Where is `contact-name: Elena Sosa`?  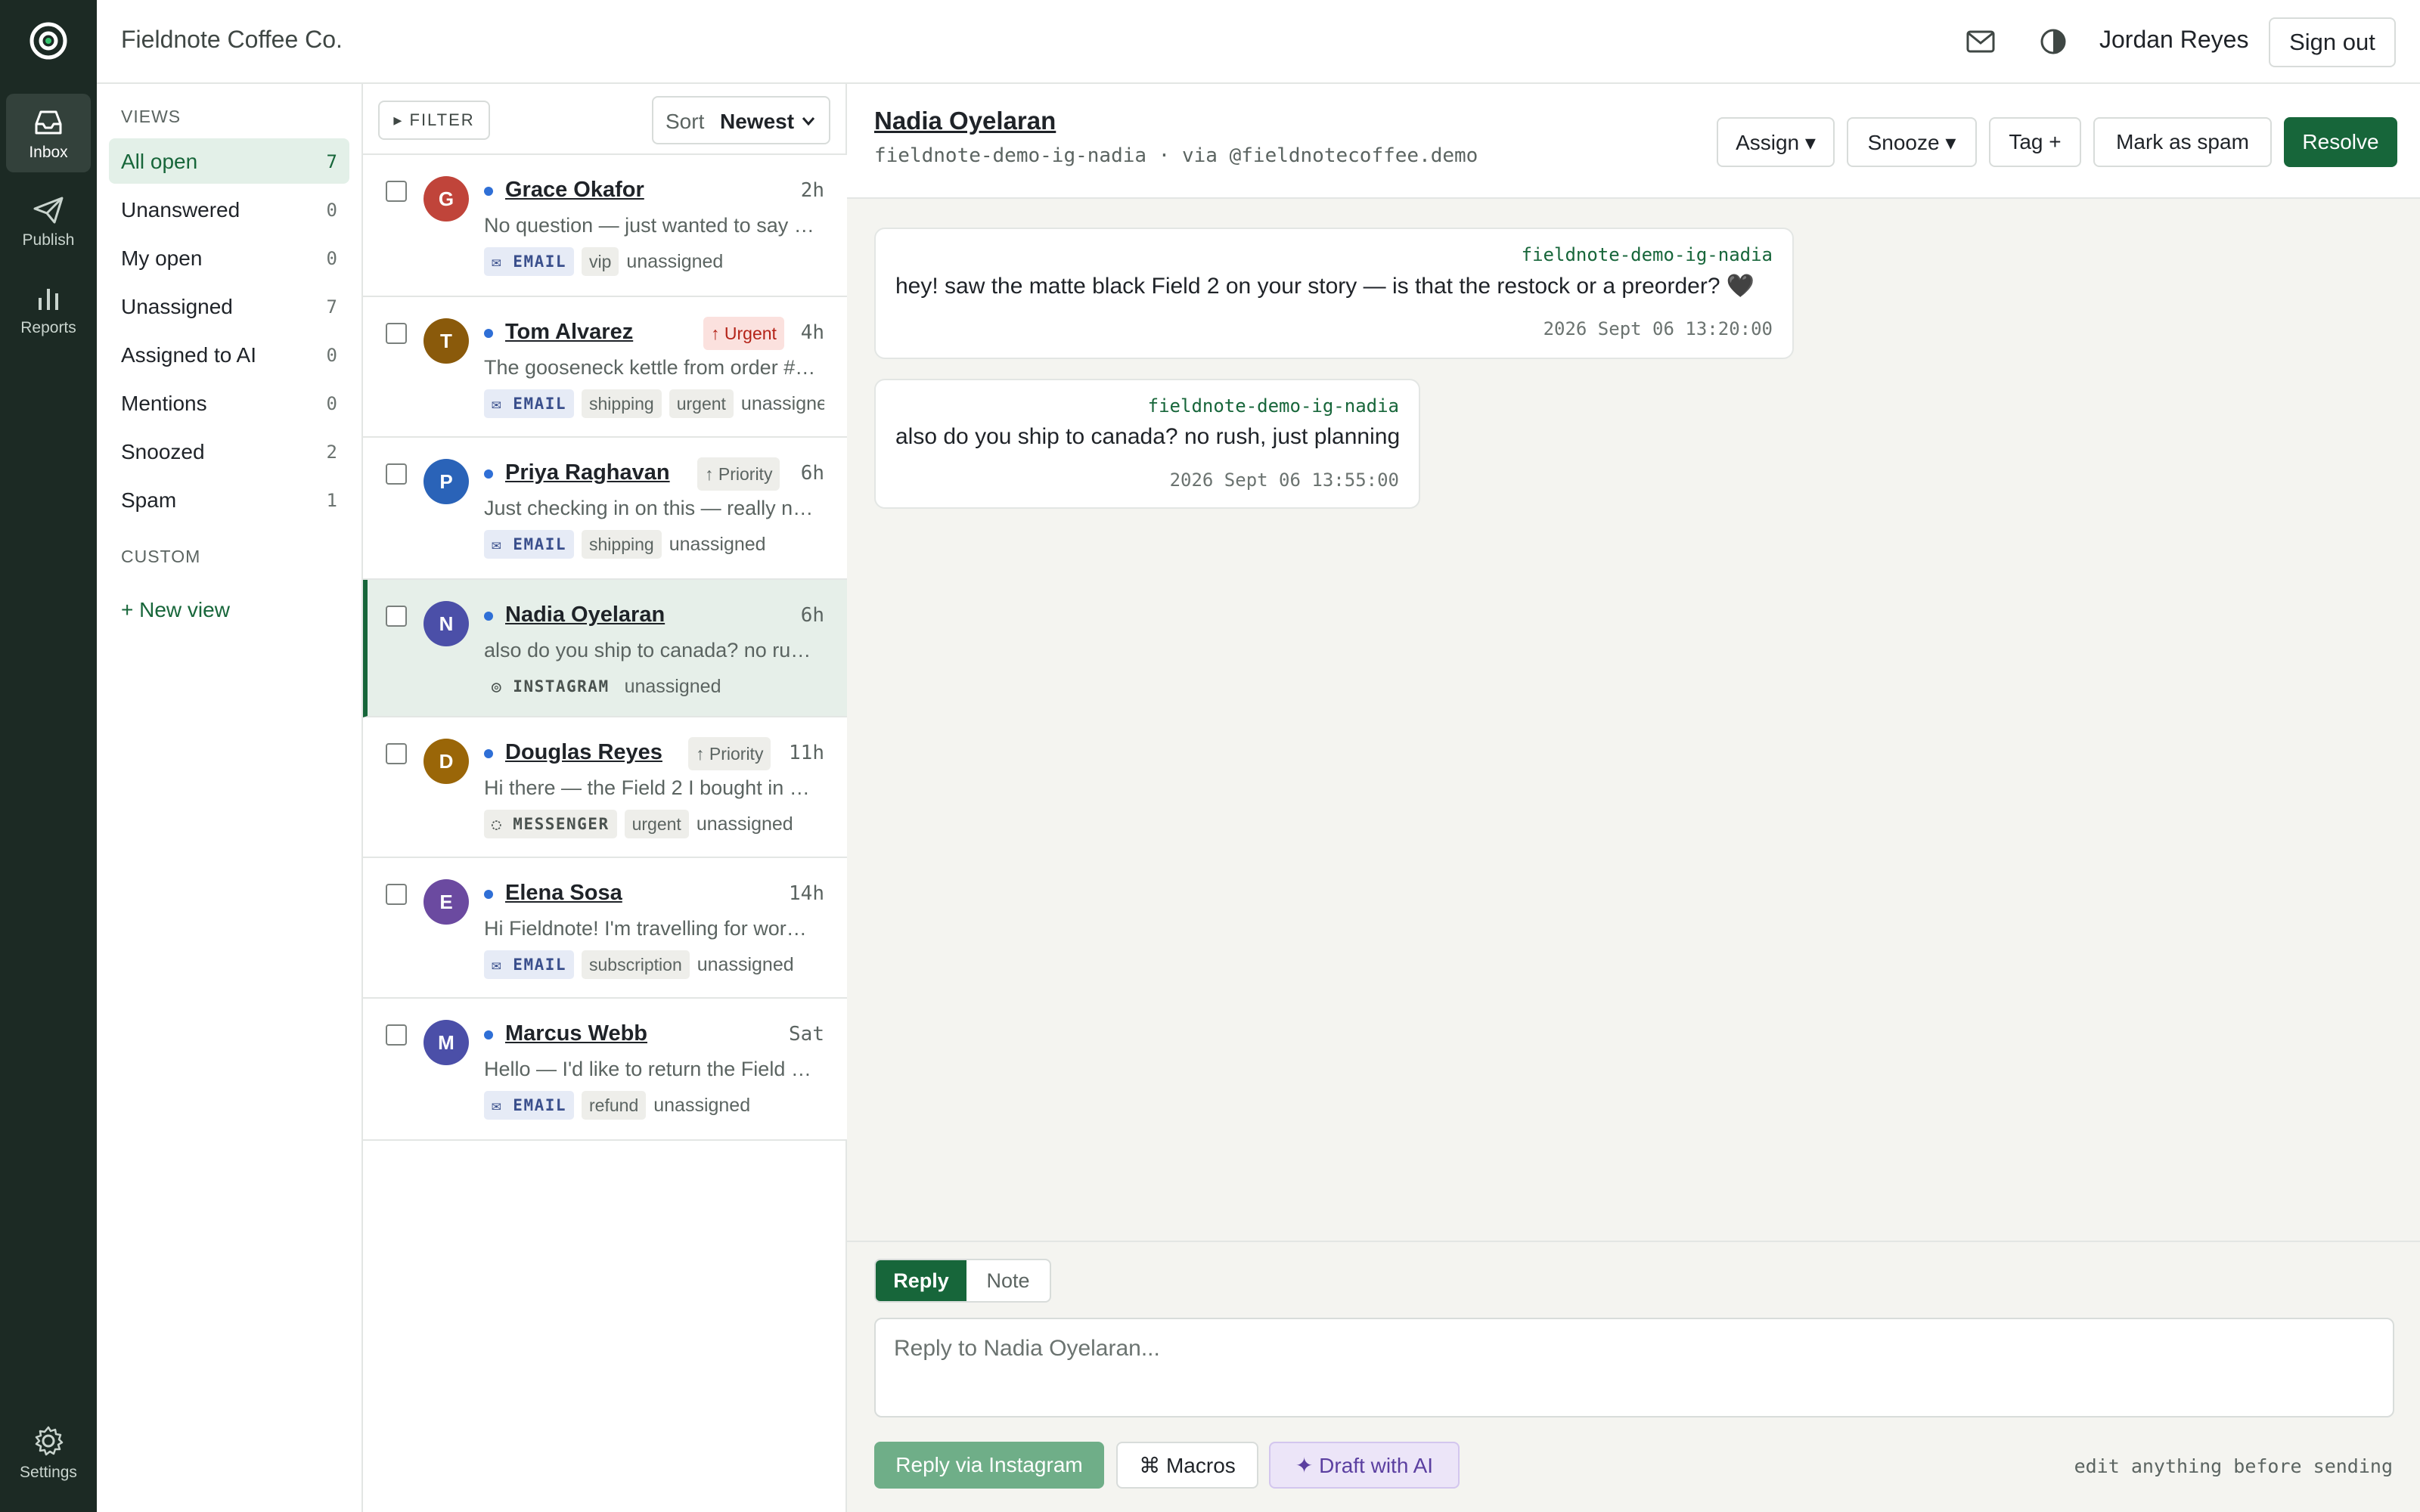
contact-name: Elena Sosa is located at coordinates (563, 893).